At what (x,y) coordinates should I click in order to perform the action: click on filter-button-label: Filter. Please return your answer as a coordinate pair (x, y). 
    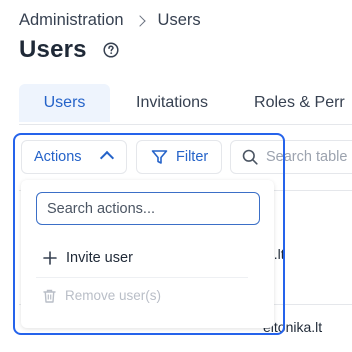
    Looking at the image, I should click on (192, 157).